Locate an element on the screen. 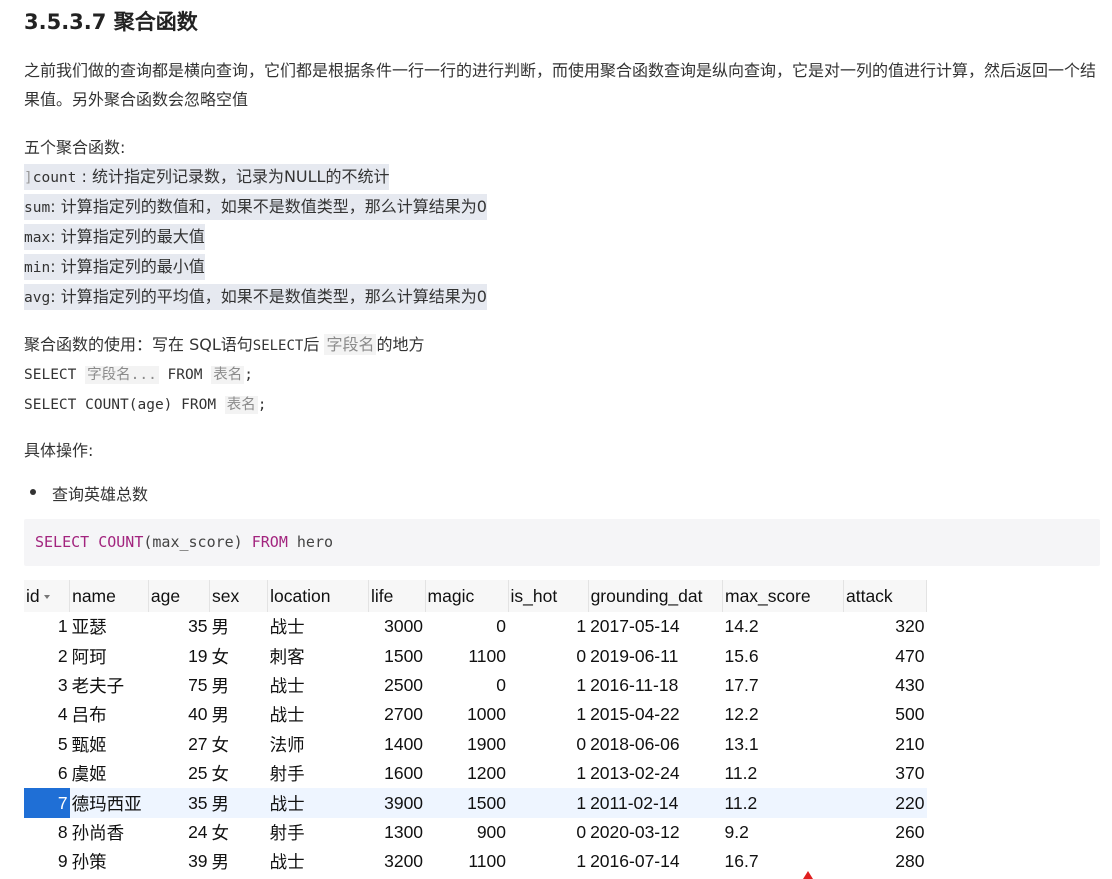 This screenshot has height=879, width=1112. table-cell-id: 2 is located at coordinates (47, 655).